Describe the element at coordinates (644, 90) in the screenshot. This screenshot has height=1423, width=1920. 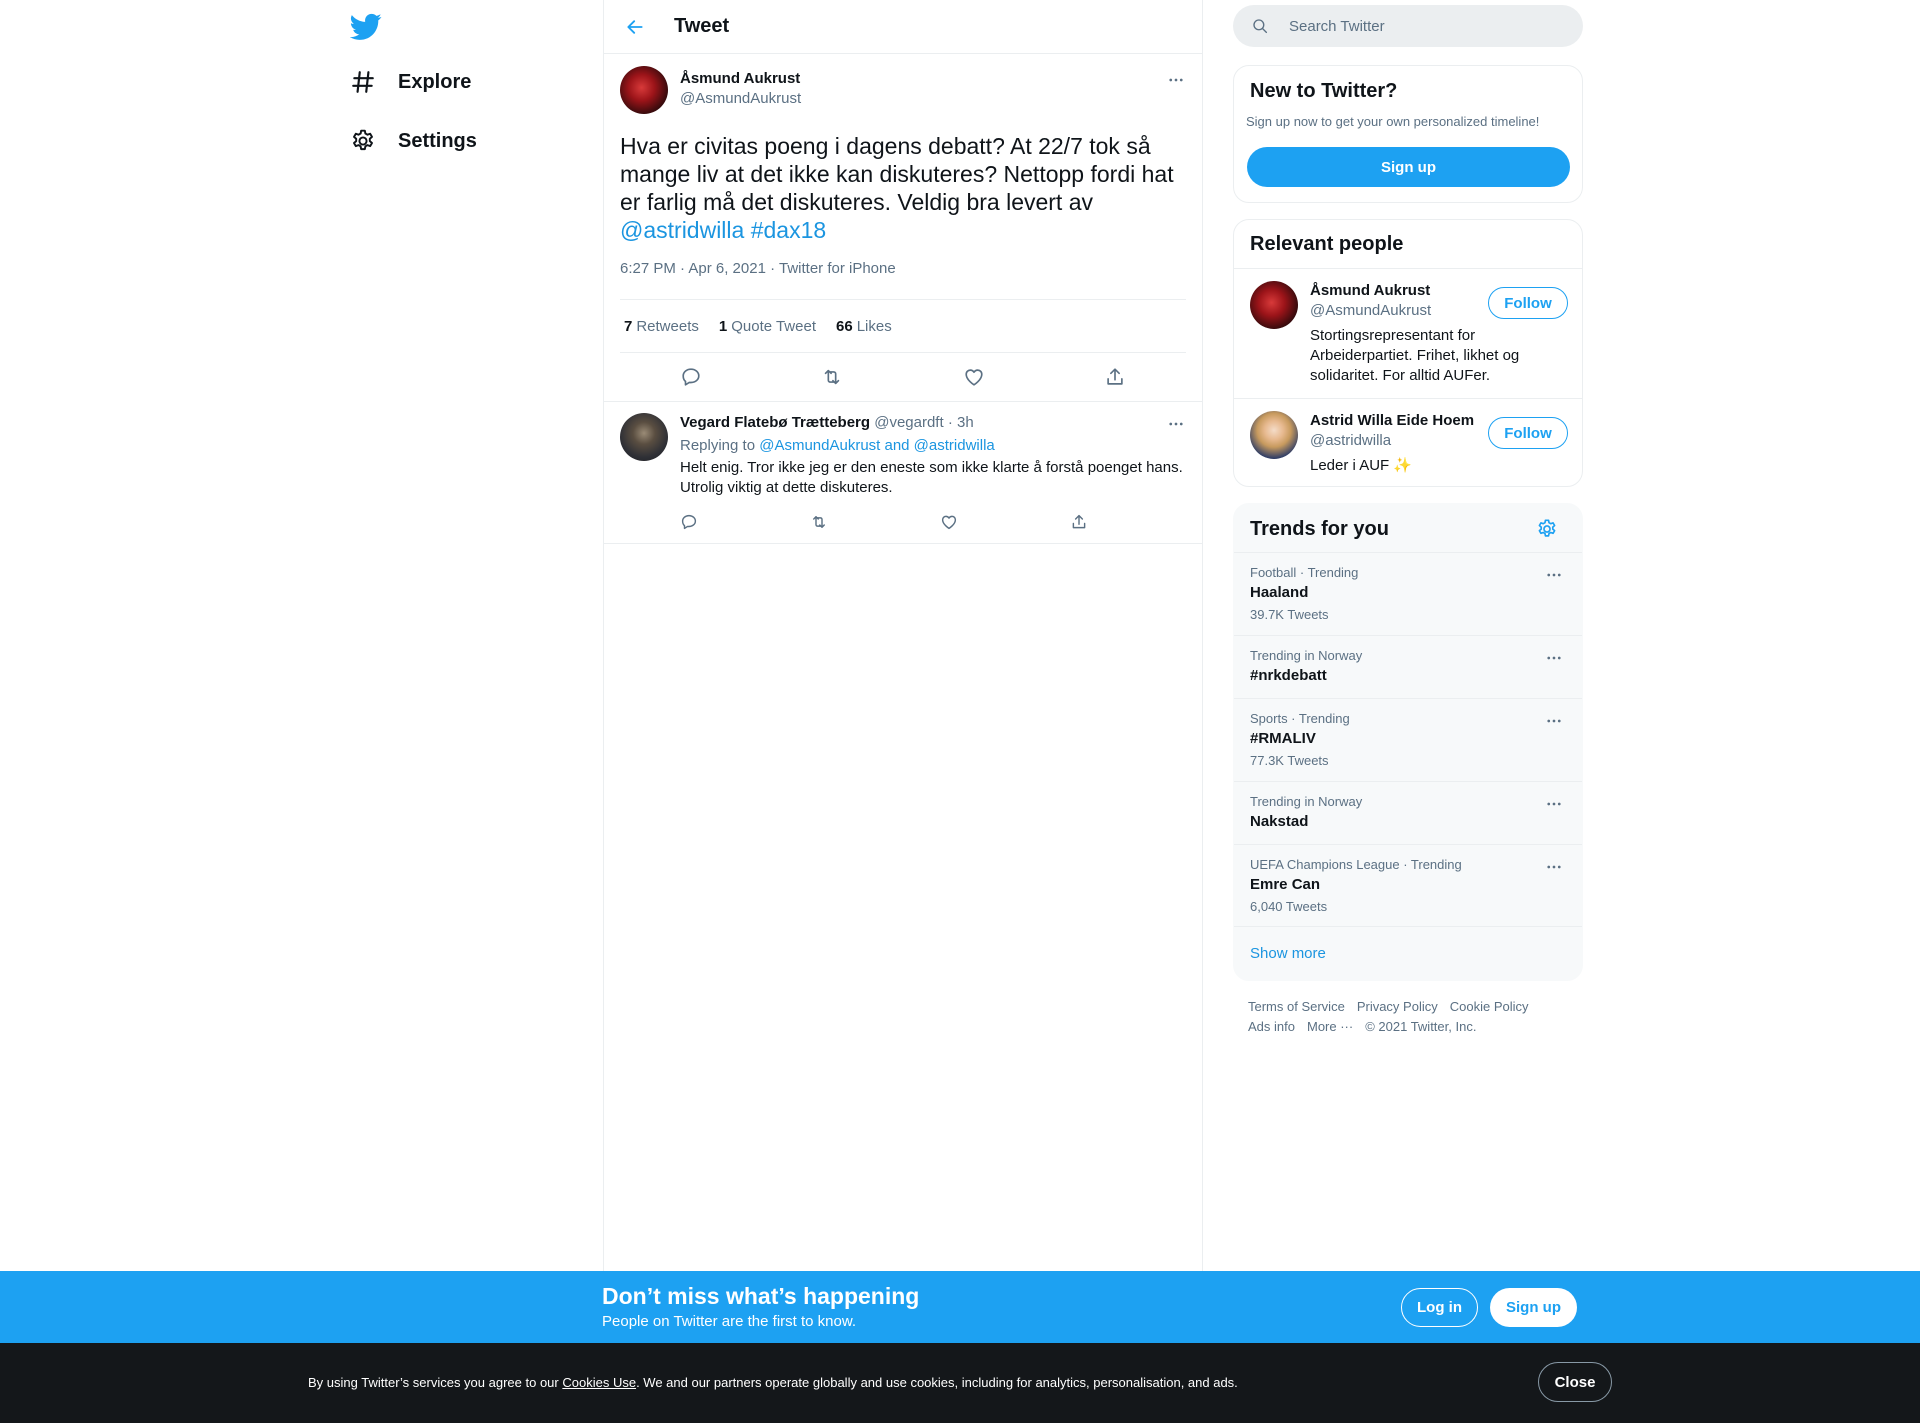
I see `author-avatar` at that location.